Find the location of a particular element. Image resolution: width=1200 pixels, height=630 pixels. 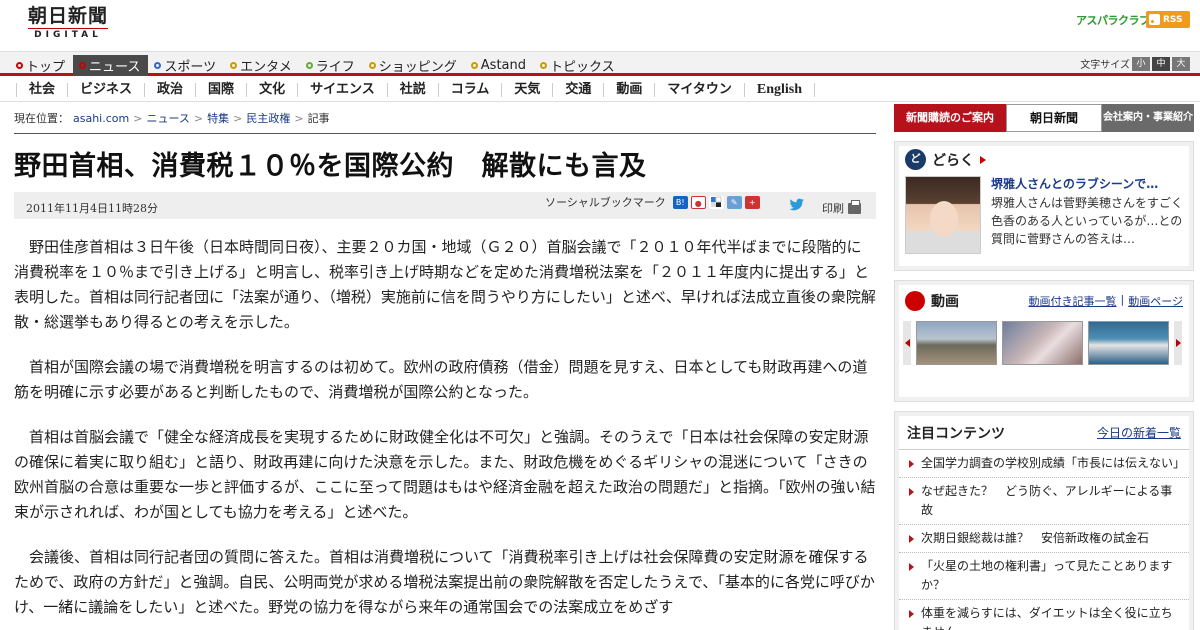

main-nav-items: トップ ニュース スポーツ エンタメ ライフ ショッピング Astand トピックス is located at coordinates (316, 64).